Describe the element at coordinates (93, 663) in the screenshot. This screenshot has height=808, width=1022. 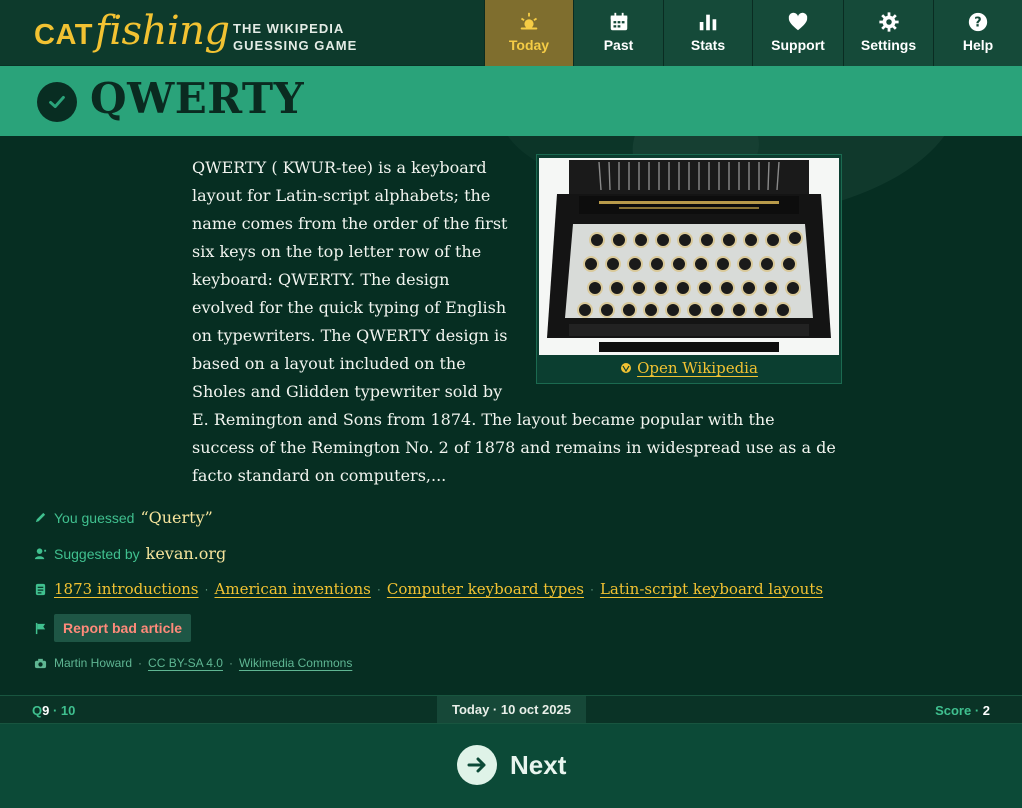
I see `credit-author: Martin Howard` at that location.